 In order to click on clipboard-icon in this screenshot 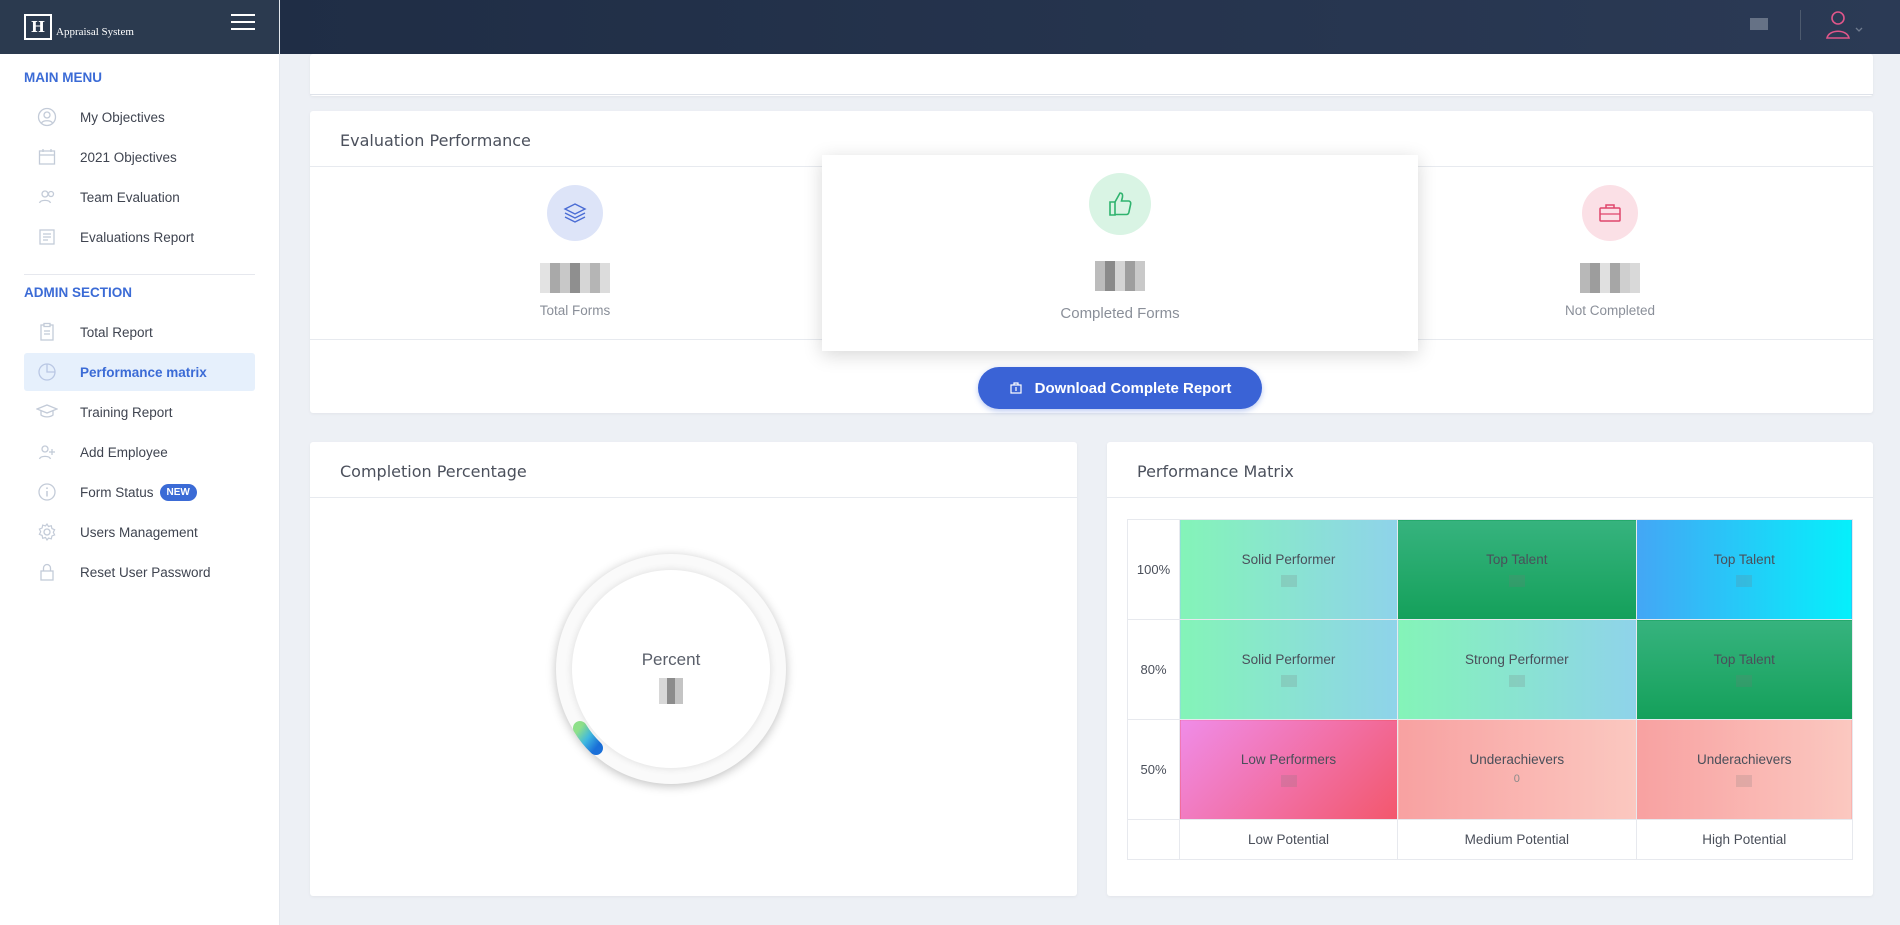, I will do `click(47, 332)`.